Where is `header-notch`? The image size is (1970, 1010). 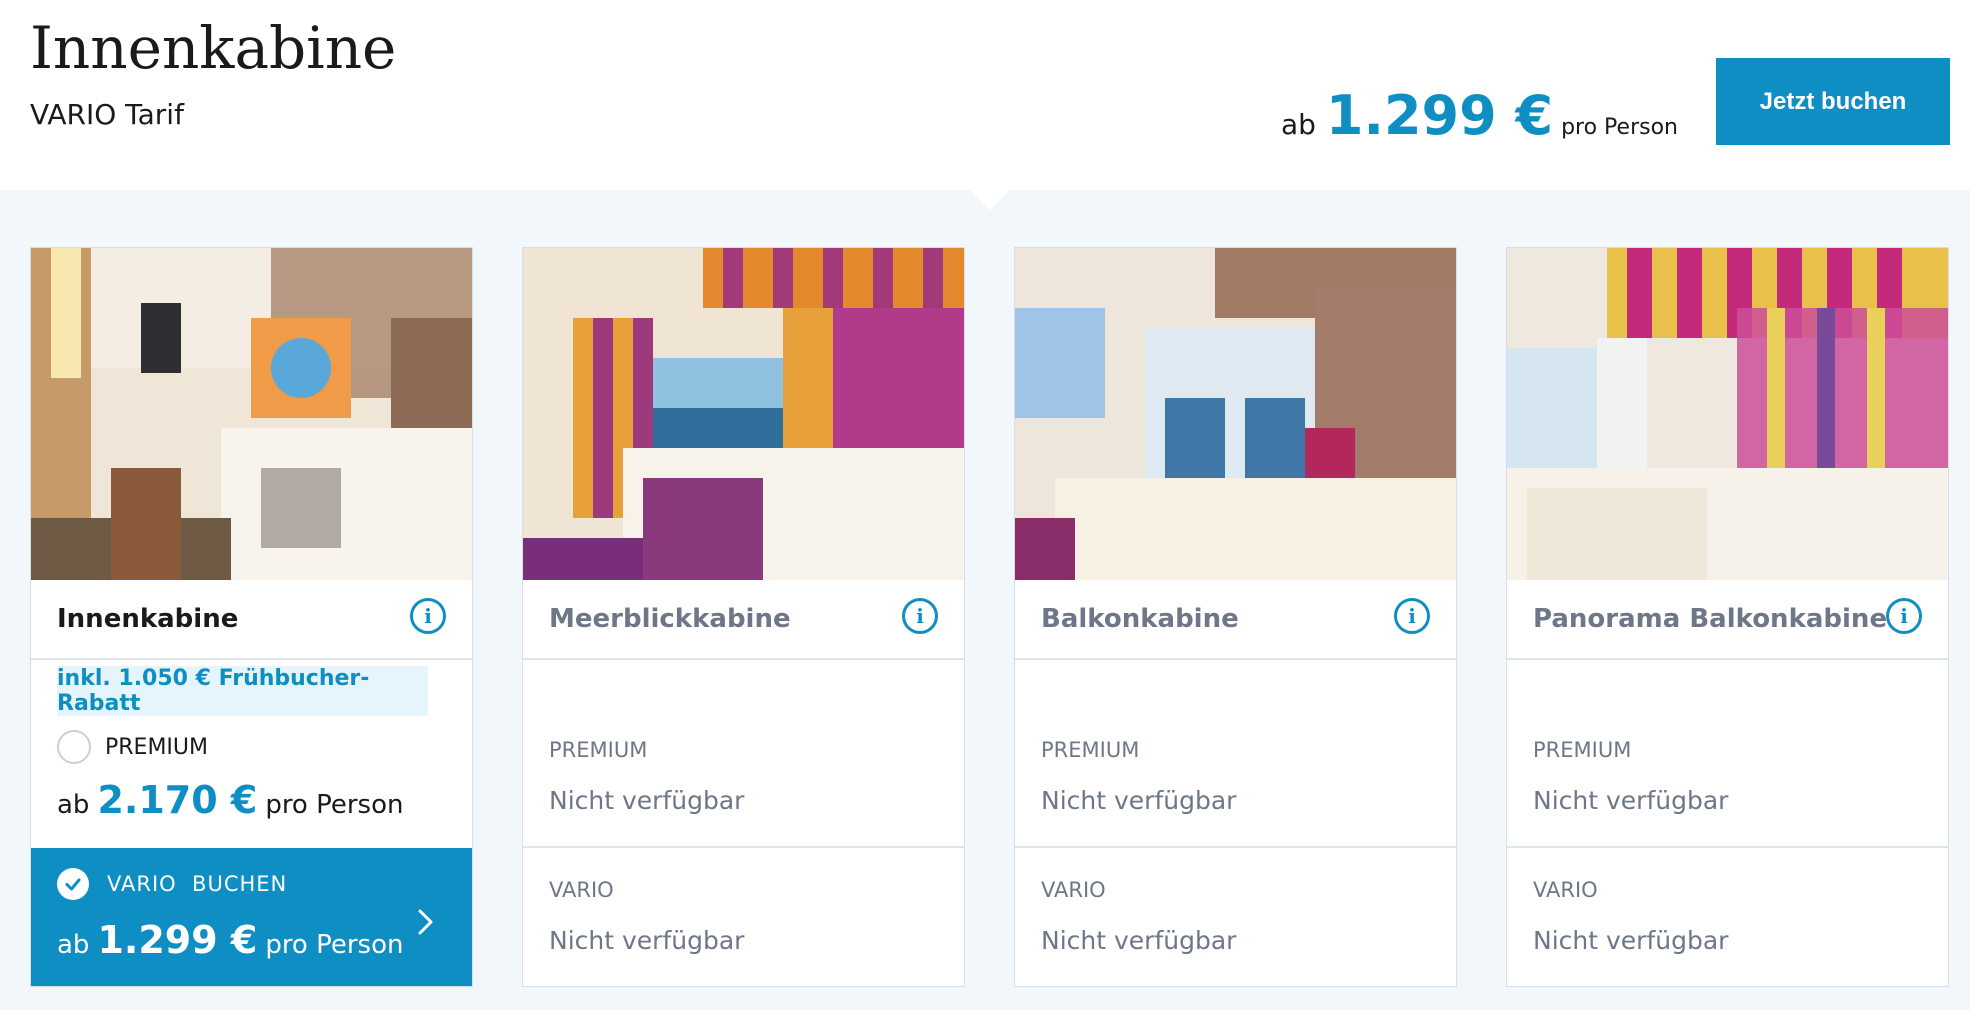 header-notch is located at coordinates (990, 200).